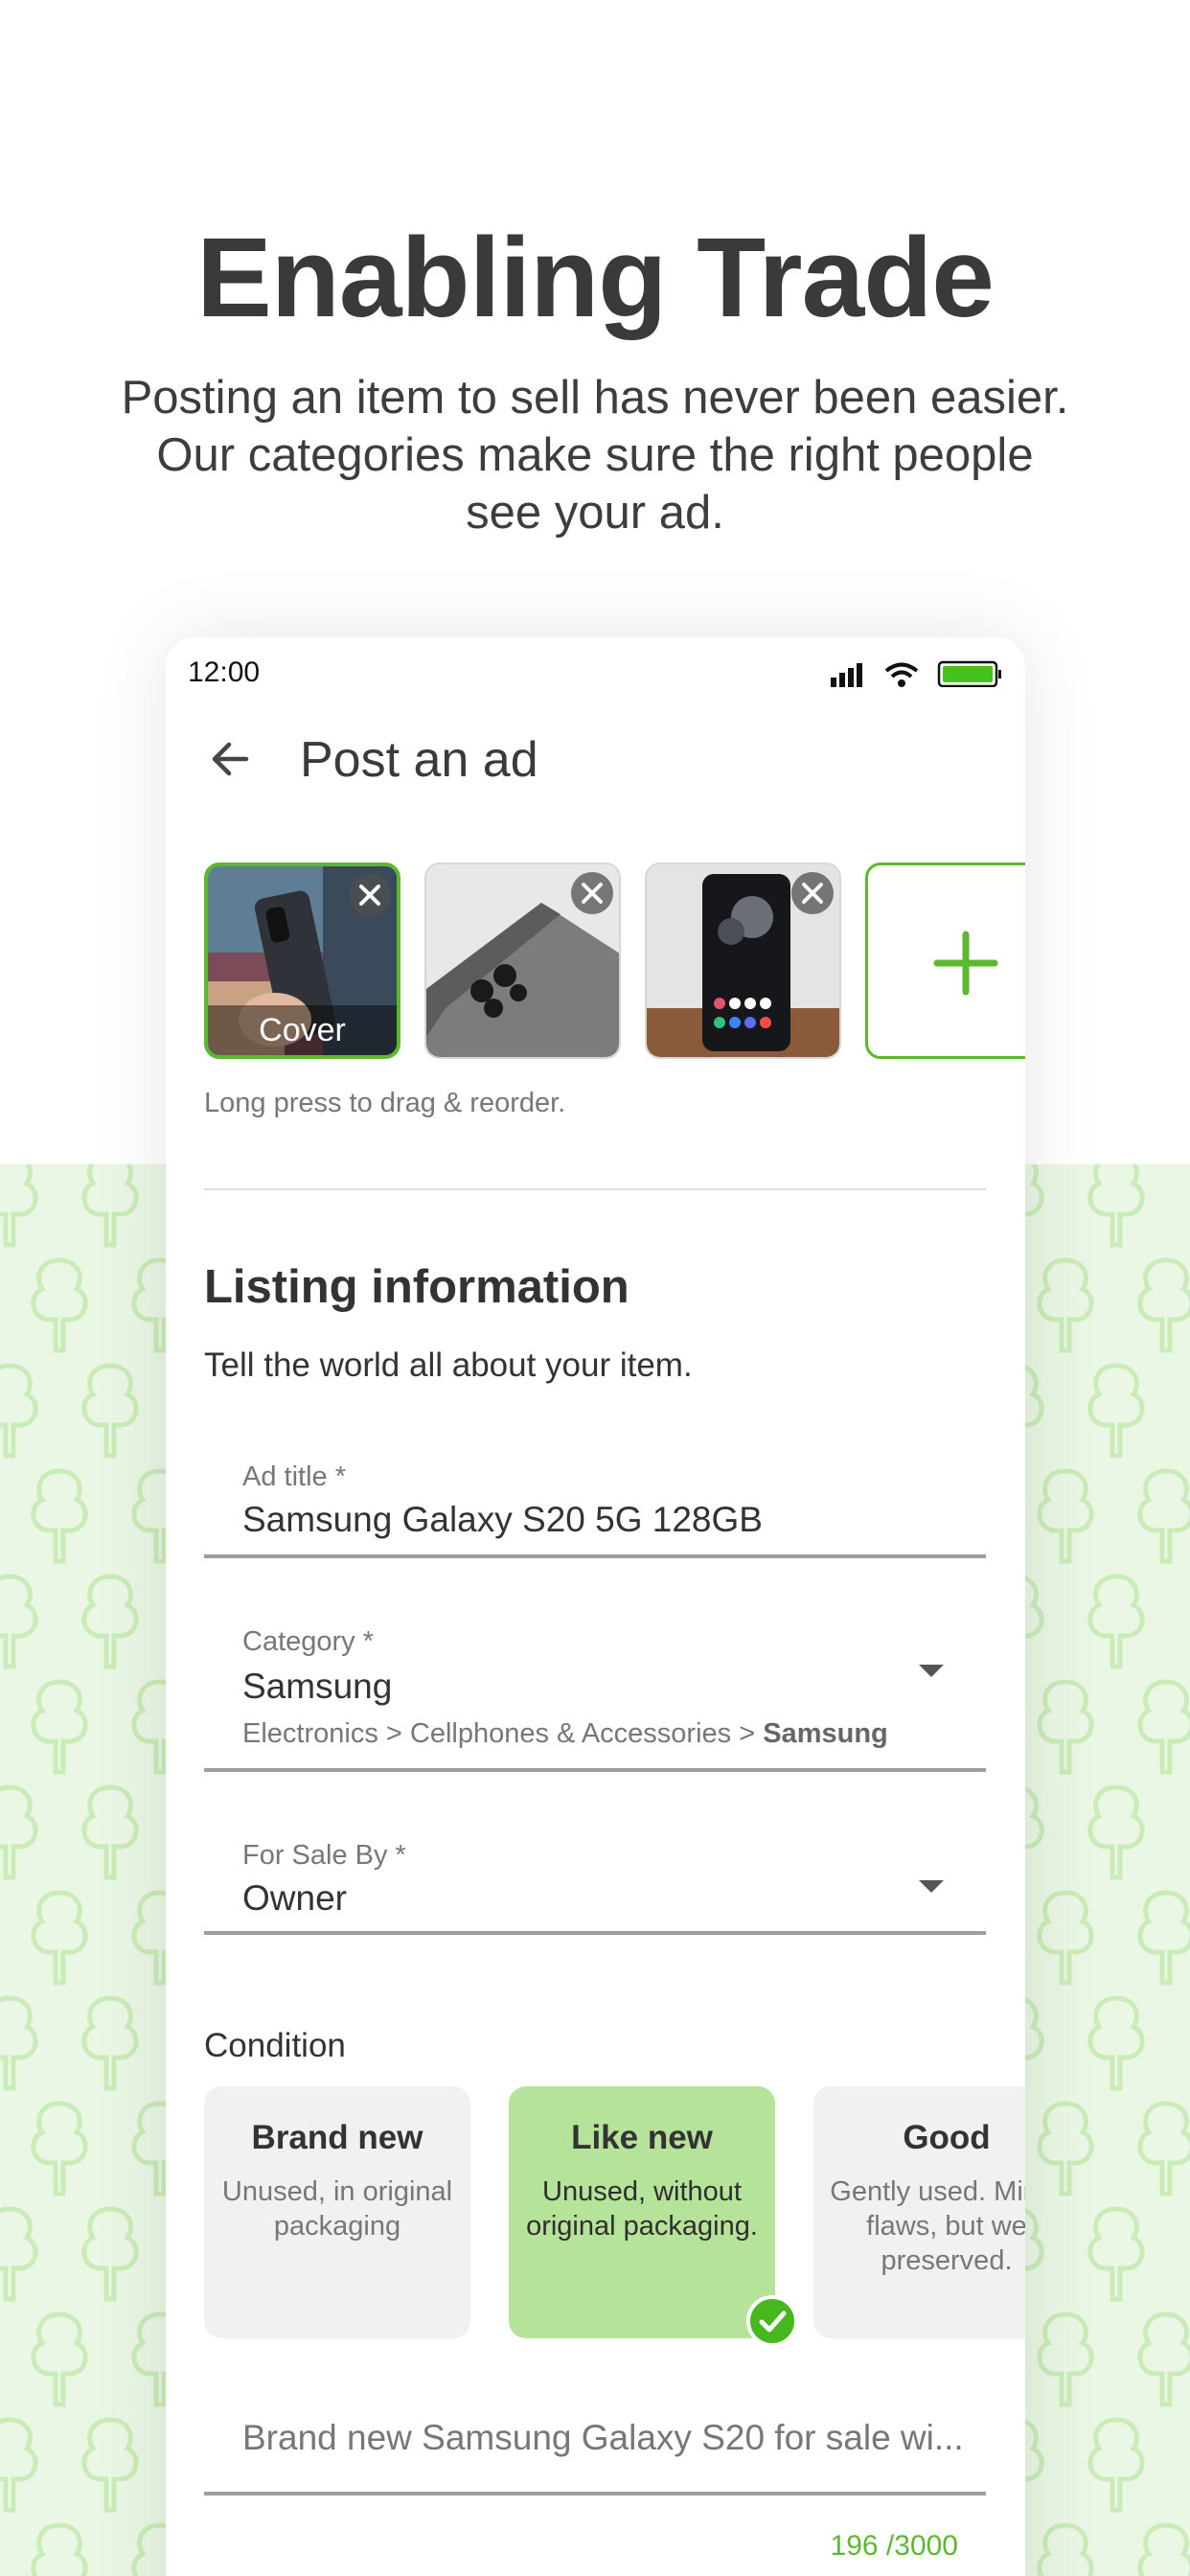  Describe the element at coordinates (642, 2209) in the screenshot. I see `condition-desc: Unused, without original packaging.` at that location.